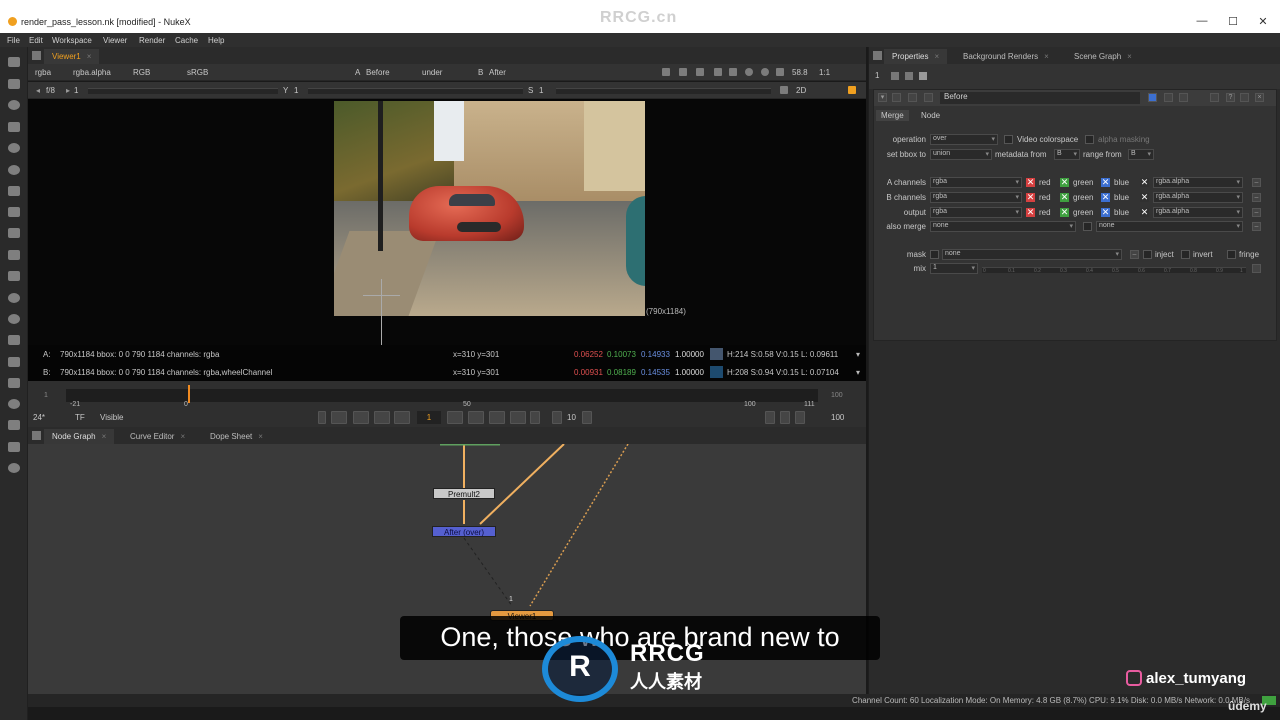 Image resolution: width=1280 pixels, height=720 pixels. I want to click on menu-edit: Edit, so click(36, 40).